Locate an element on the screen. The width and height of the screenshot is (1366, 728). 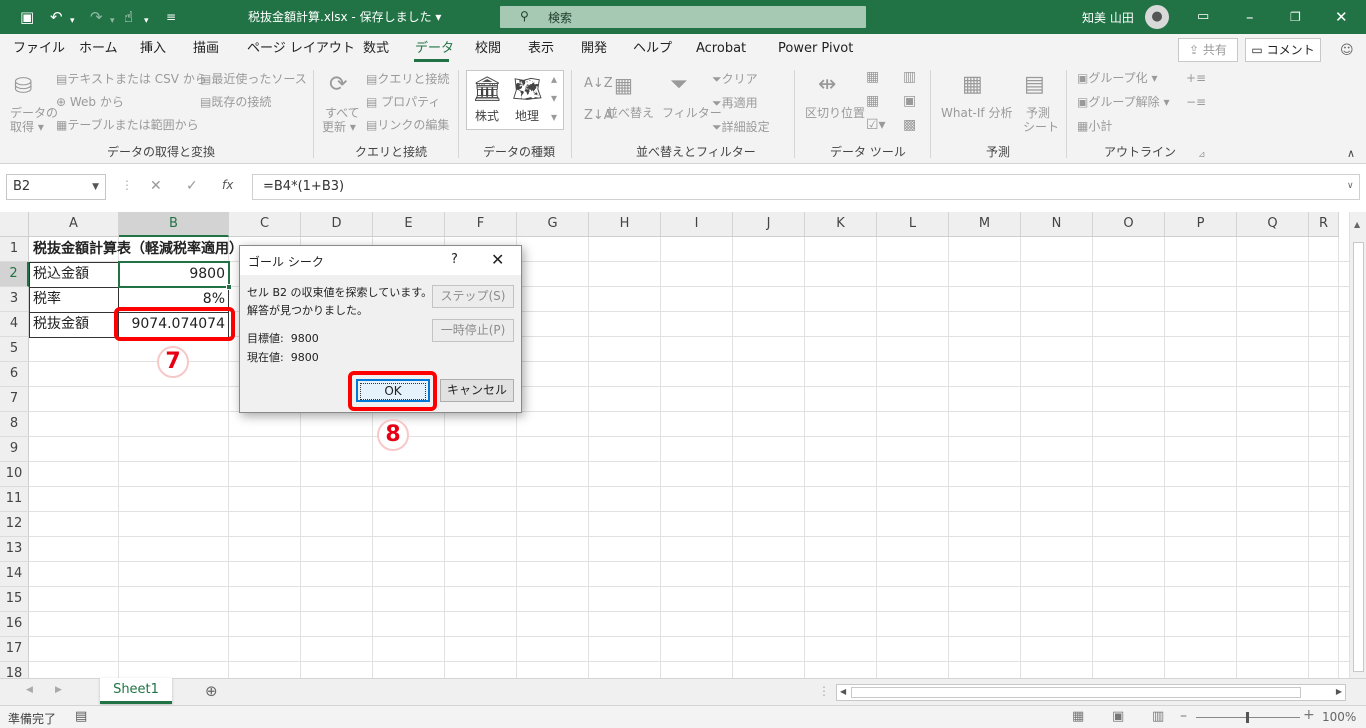
search-box: ⚲ 検索 is located at coordinates (683, 17).